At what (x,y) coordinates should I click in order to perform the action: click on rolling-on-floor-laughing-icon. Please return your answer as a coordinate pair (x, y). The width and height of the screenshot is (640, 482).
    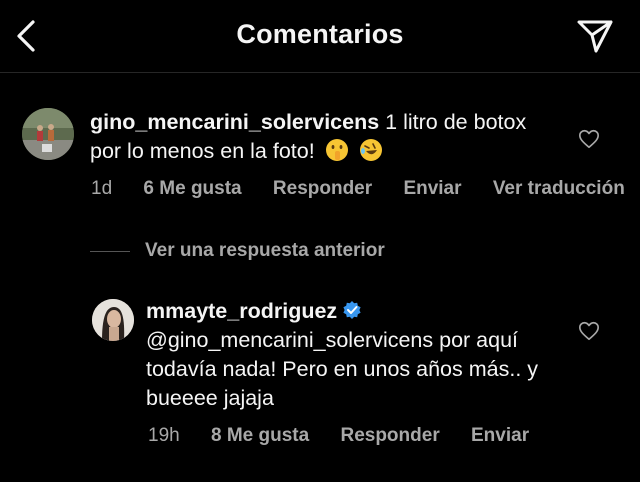
    Looking at the image, I should click on (371, 150).